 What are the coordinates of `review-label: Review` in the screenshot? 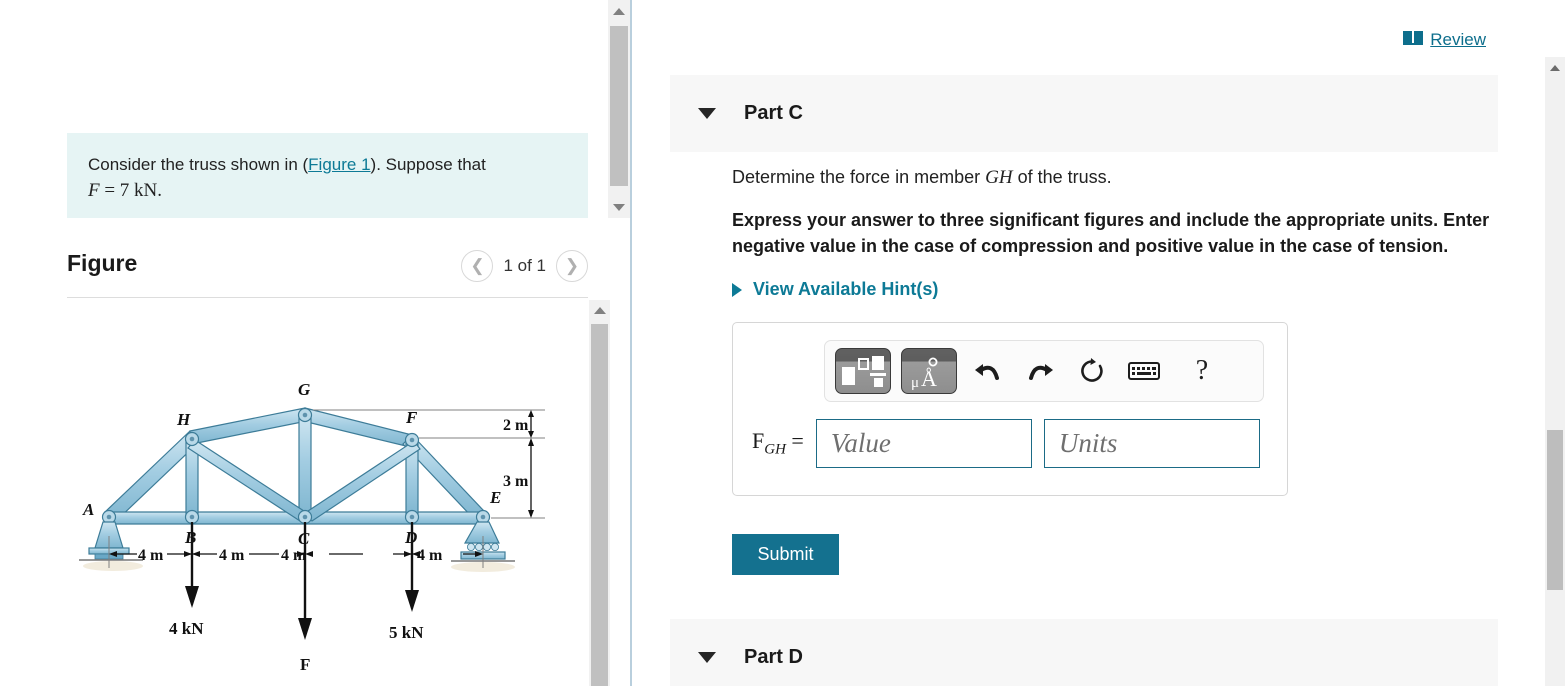 It's located at (1458, 39).